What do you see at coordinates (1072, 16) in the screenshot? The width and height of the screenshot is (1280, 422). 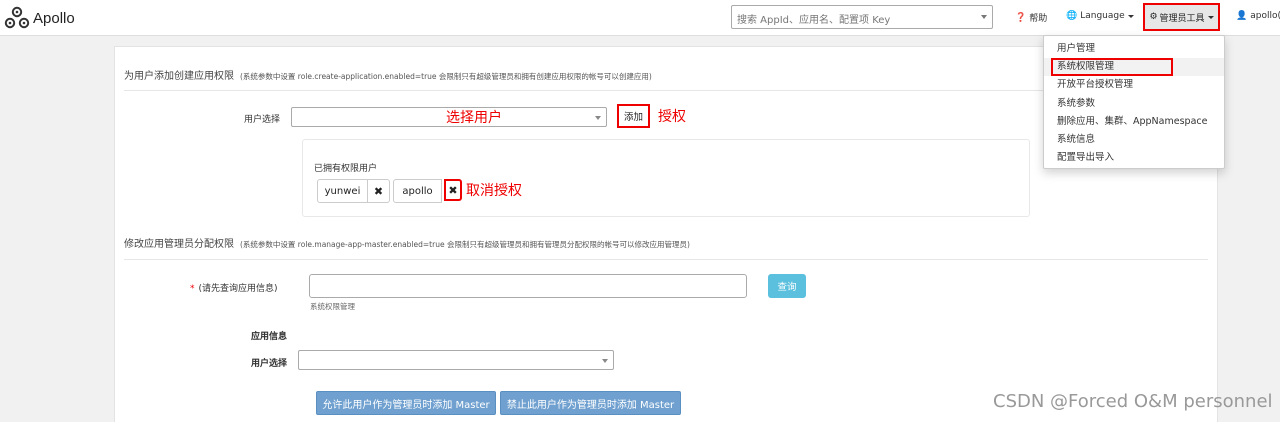 I see `globe-icon: 🌐` at bounding box center [1072, 16].